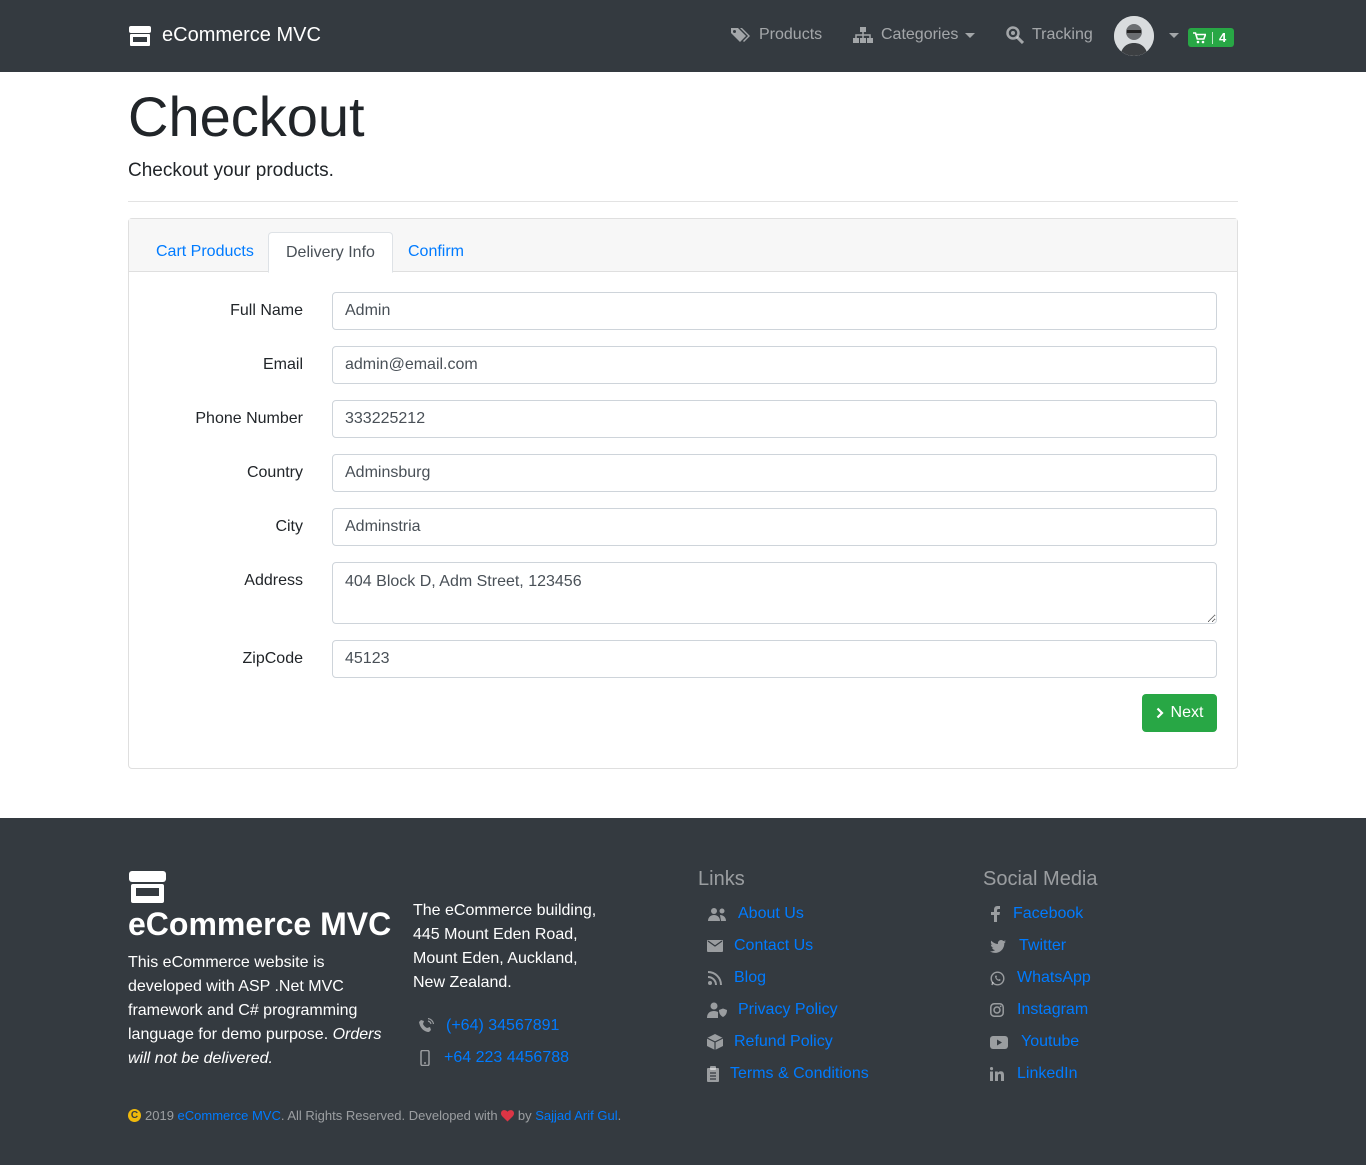 The image size is (1366, 1165). What do you see at coordinates (1160, 713) in the screenshot?
I see `chevron-right-icon` at bounding box center [1160, 713].